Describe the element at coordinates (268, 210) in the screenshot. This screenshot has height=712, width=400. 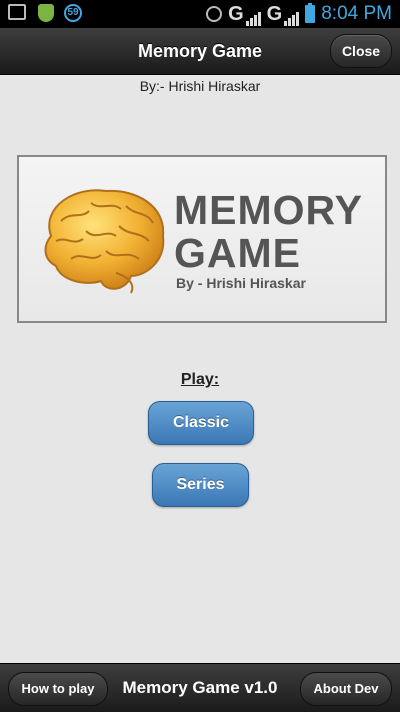
I see `banner-title-line1: MEMORY` at that location.